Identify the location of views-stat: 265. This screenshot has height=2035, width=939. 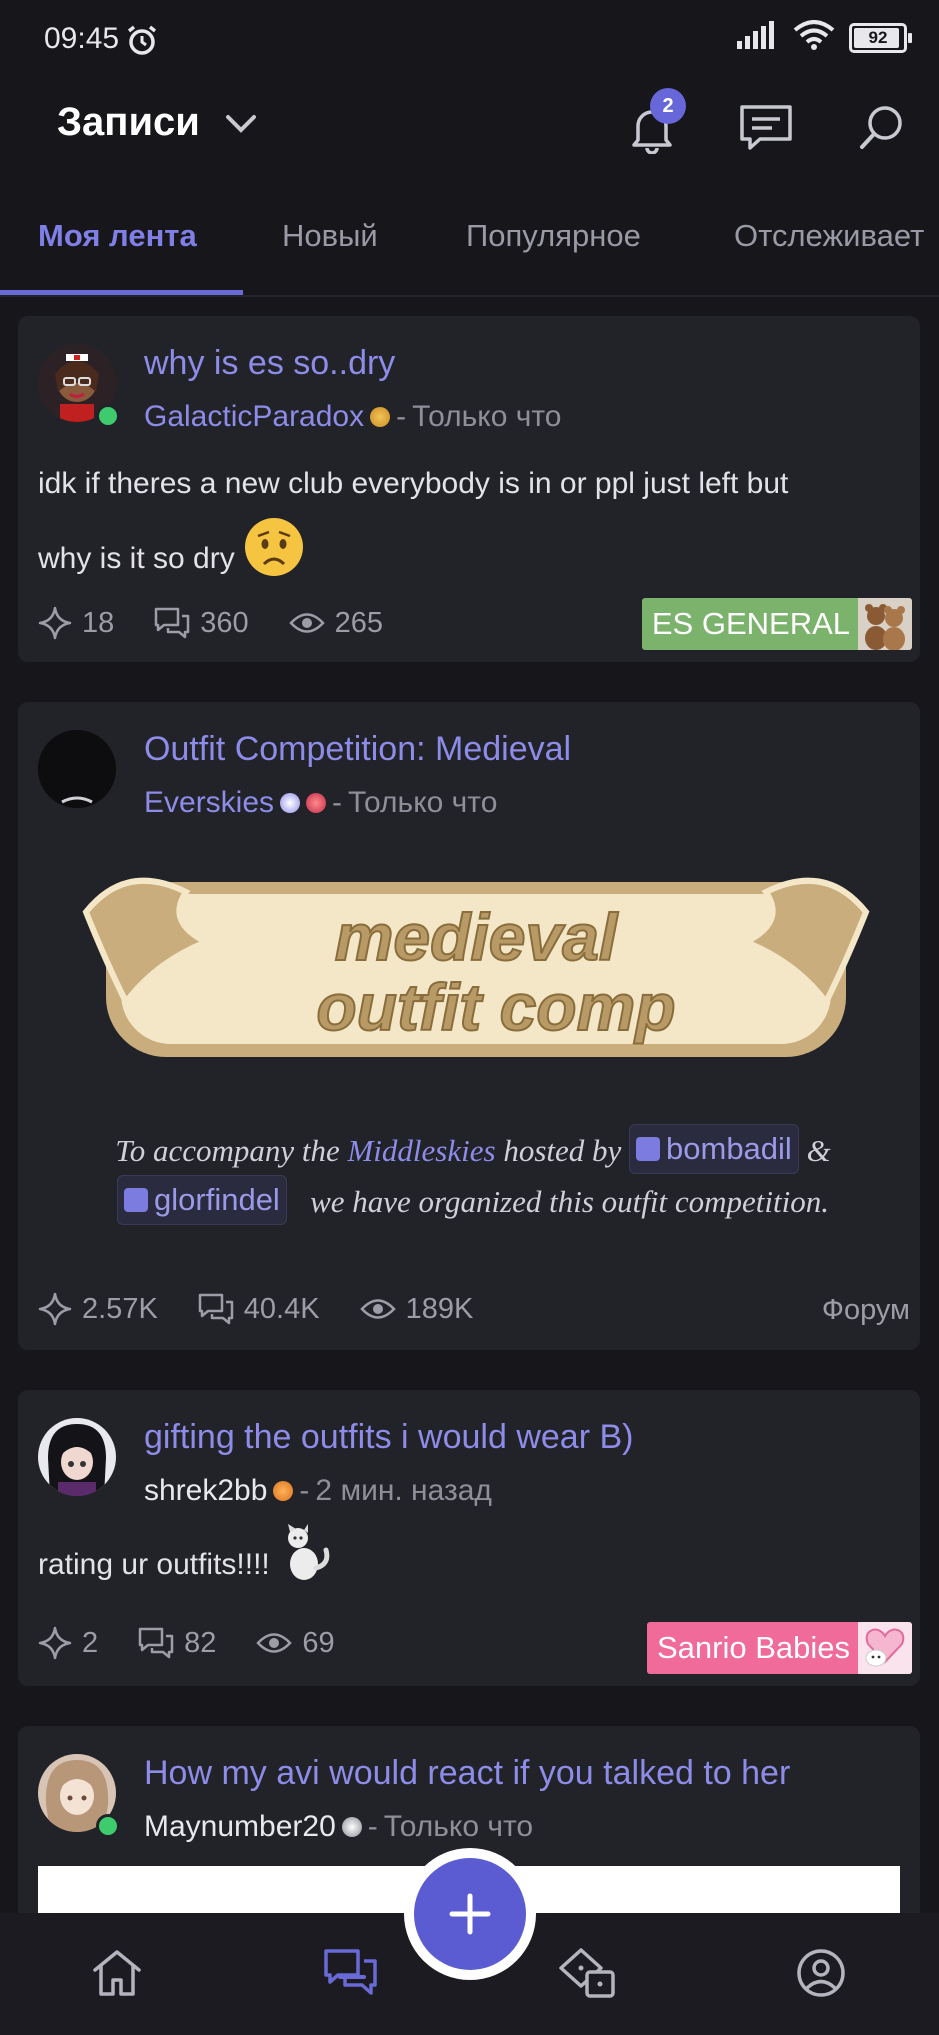
(335, 623).